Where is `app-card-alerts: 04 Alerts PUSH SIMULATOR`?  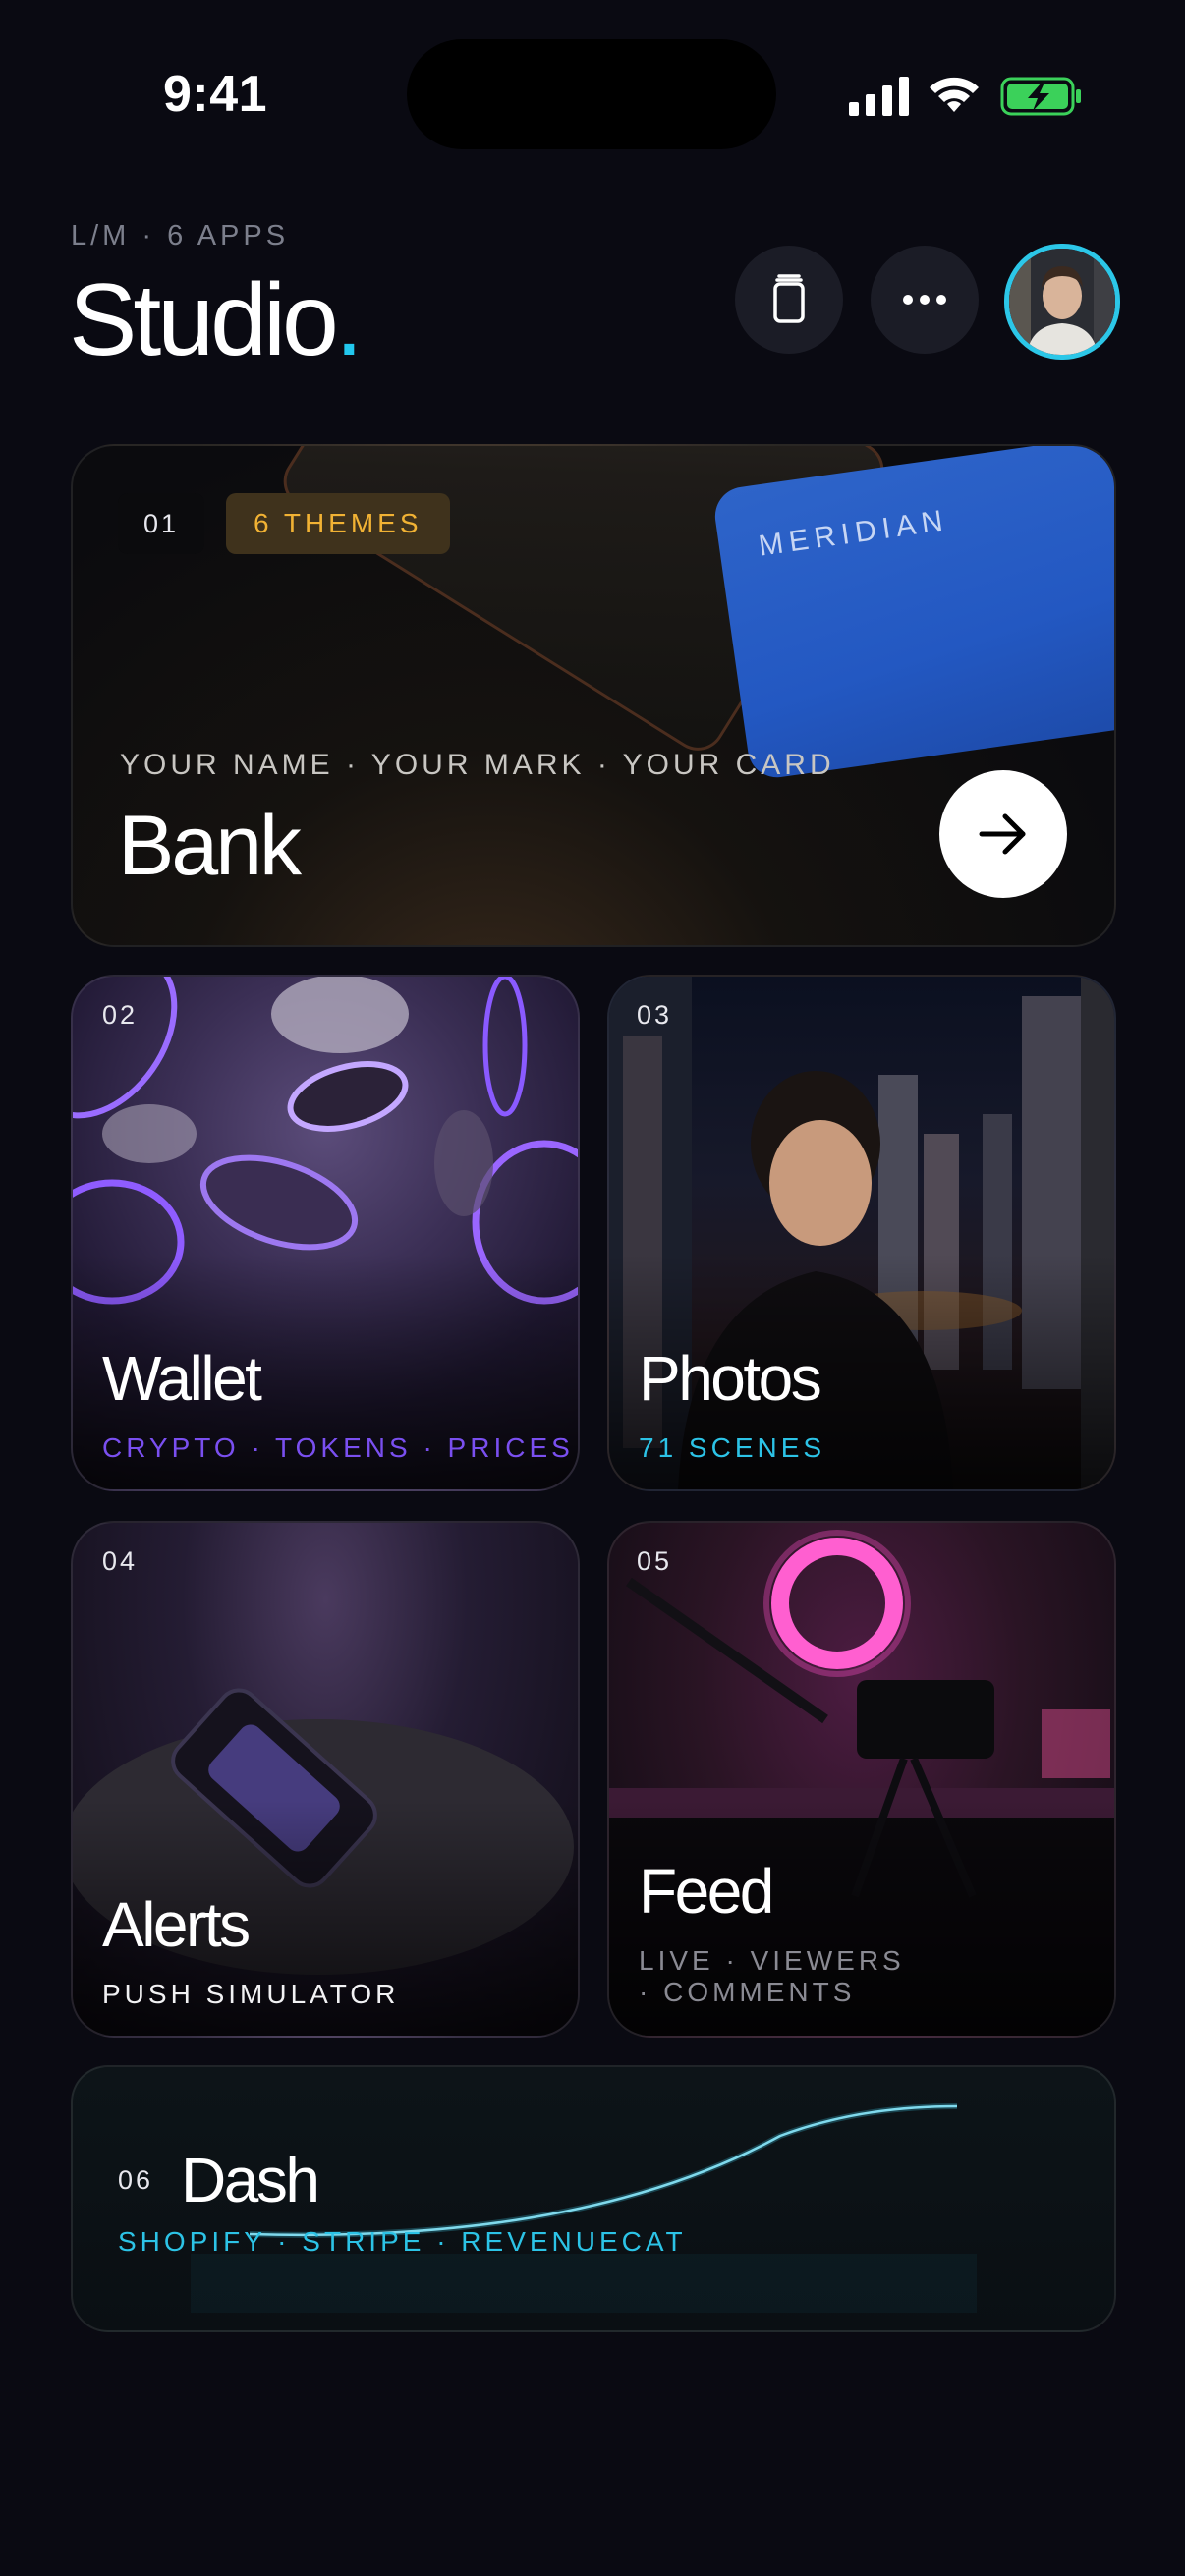 app-card-alerts: 04 Alerts PUSH SIMULATOR is located at coordinates (325, 1779).